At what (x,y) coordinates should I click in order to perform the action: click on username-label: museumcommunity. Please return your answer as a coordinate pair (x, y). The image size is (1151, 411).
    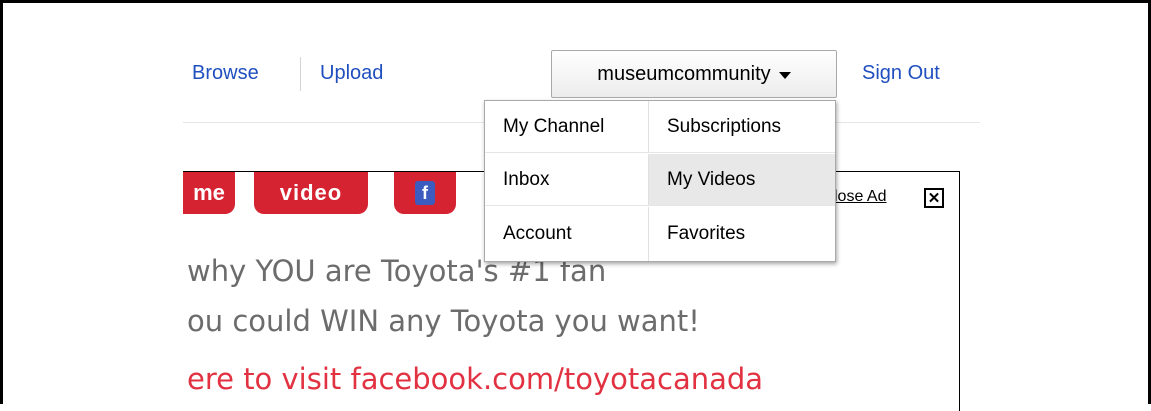
    Looking at the image, I should click on (684, 73).